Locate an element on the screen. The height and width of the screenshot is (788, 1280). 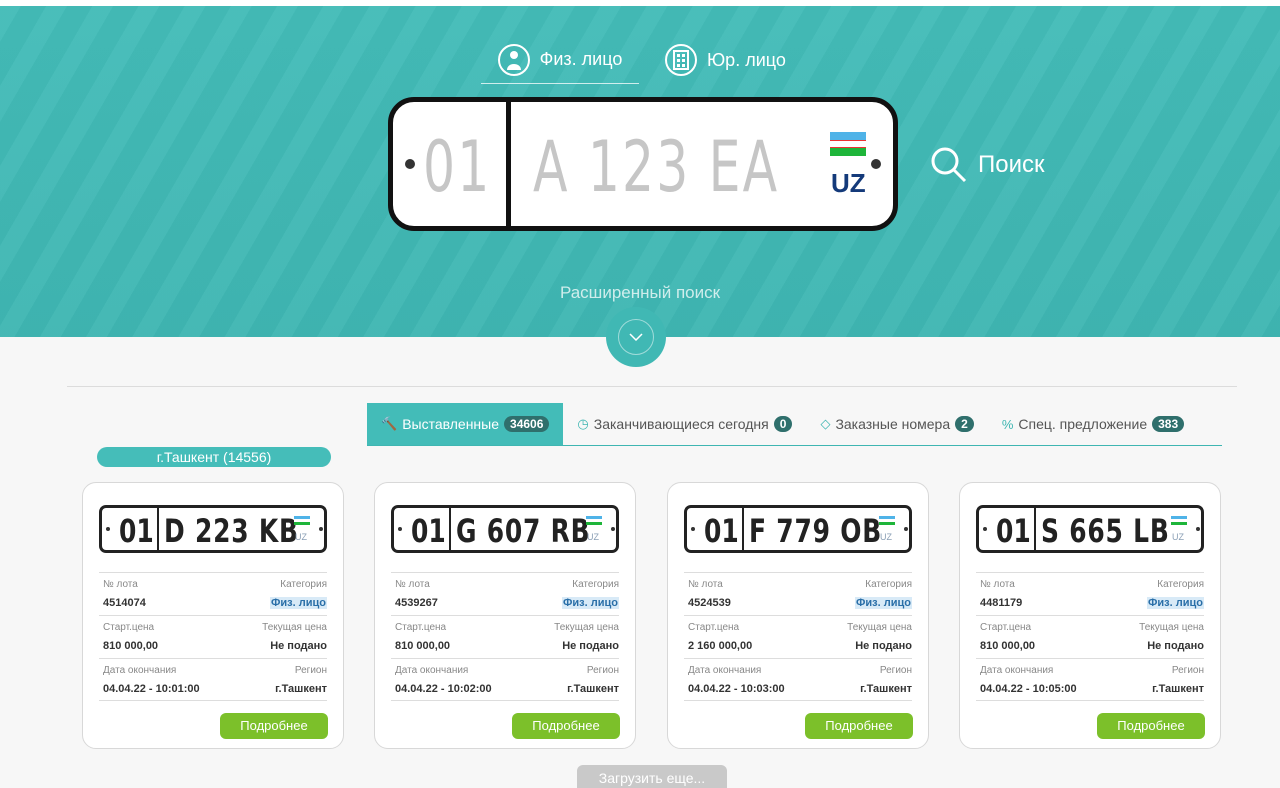
tab-individual-label: Физ. лицо is located at coordinates (581, 59).